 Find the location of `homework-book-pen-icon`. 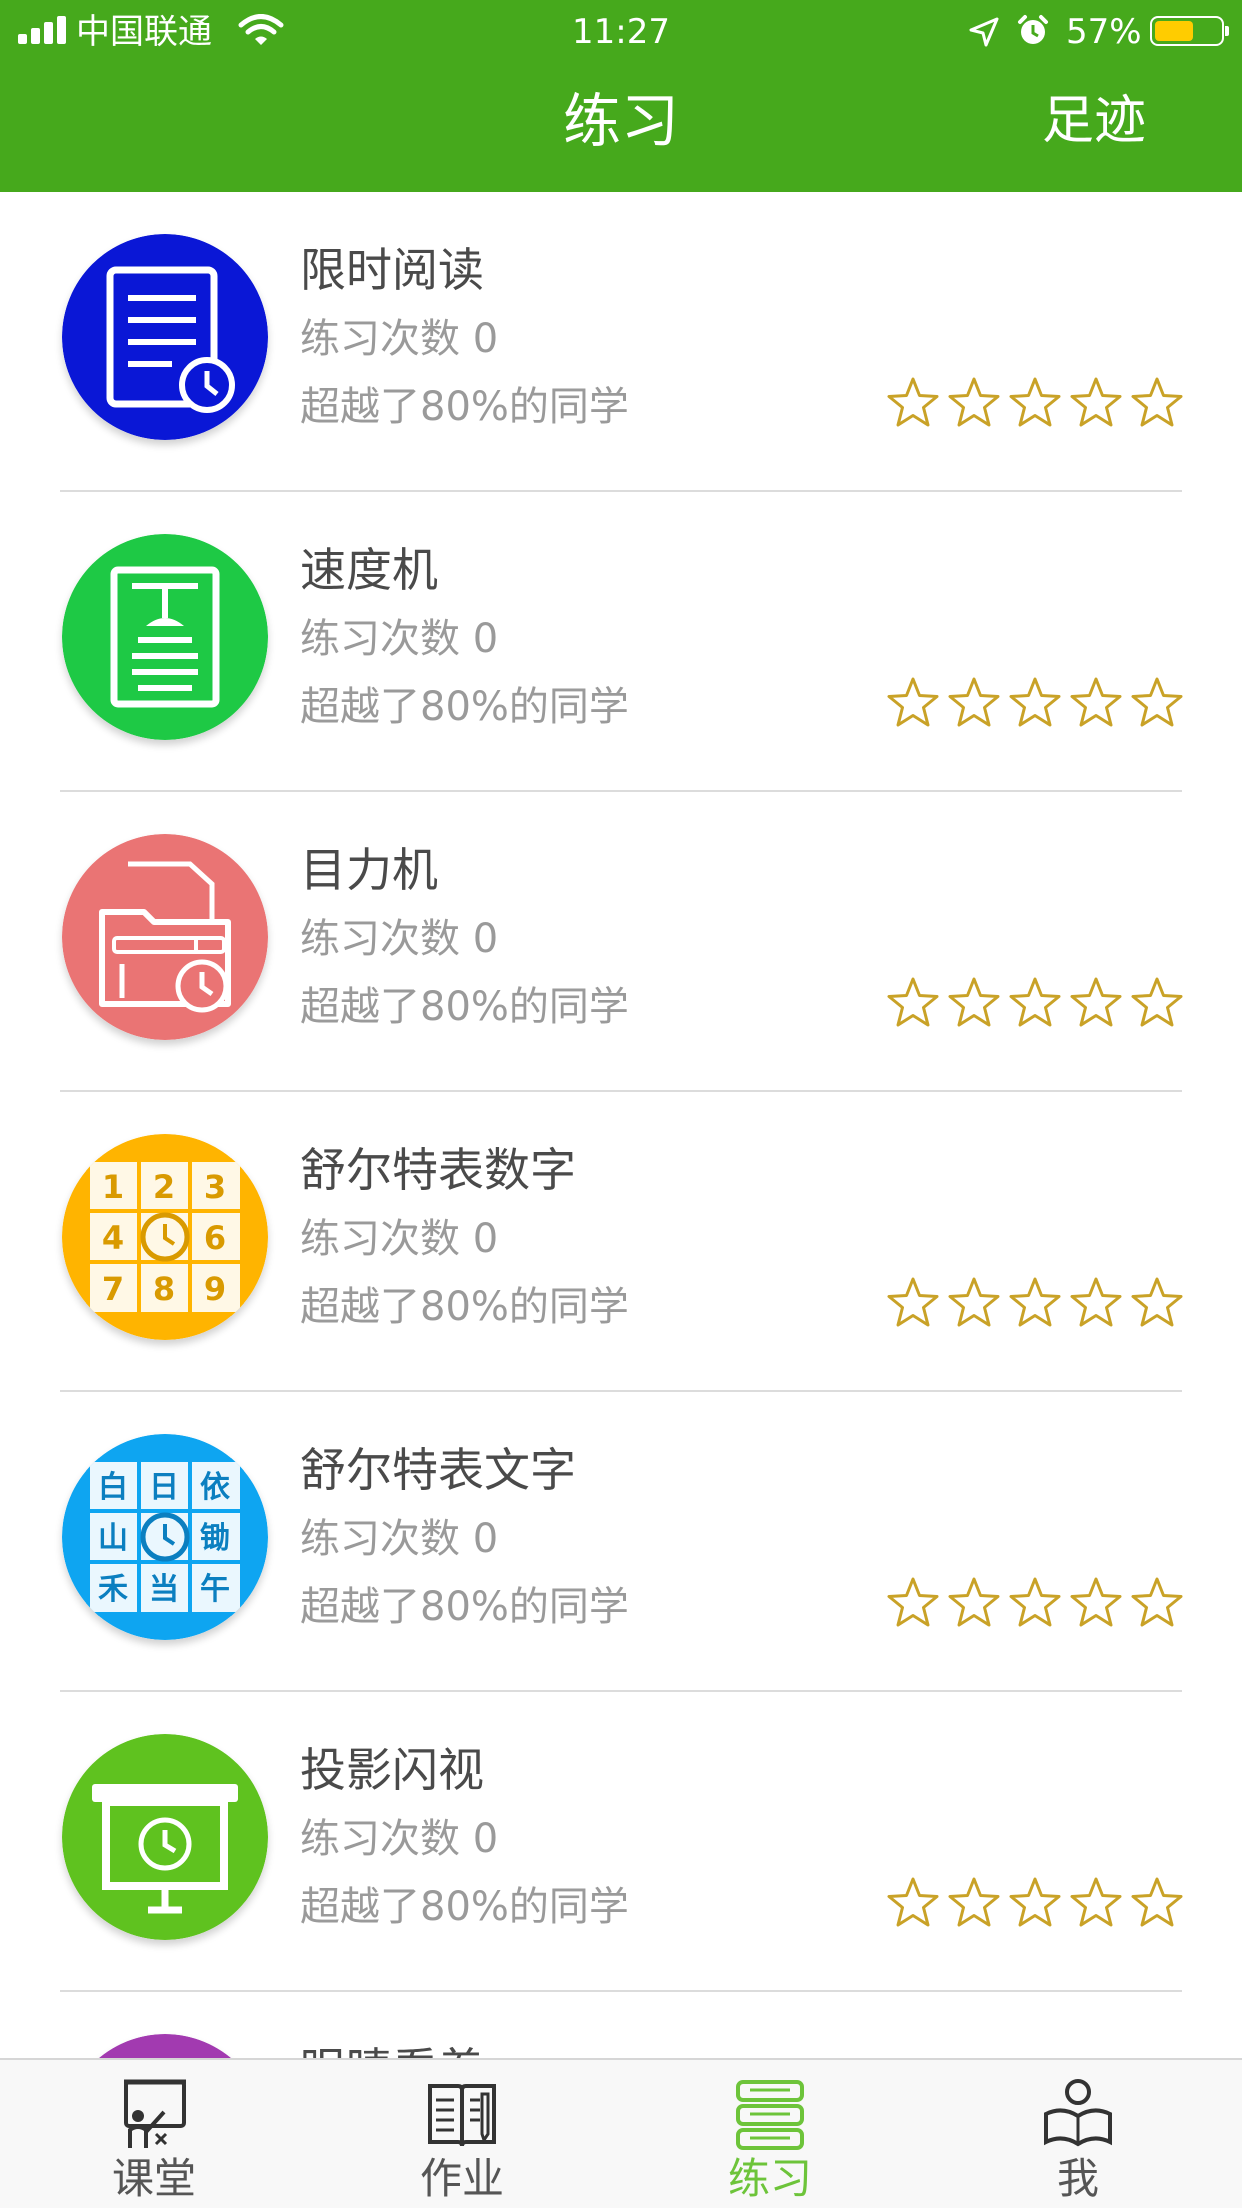

homework-book-pen-icon is located at coordinates (462, 2115).